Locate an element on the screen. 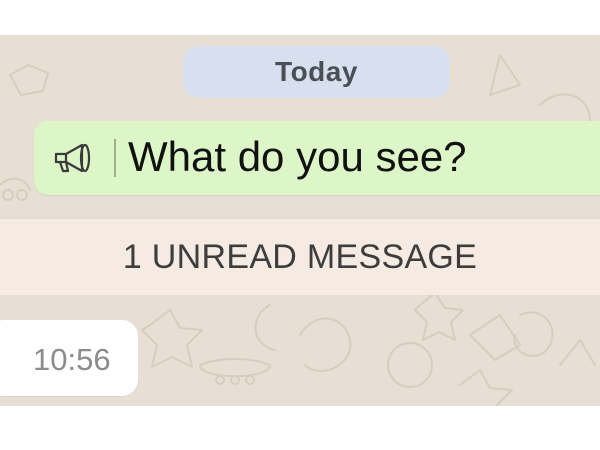 The image size is (600, 450). message-timestamp: 10:56 is located at coordinates (72, 359).